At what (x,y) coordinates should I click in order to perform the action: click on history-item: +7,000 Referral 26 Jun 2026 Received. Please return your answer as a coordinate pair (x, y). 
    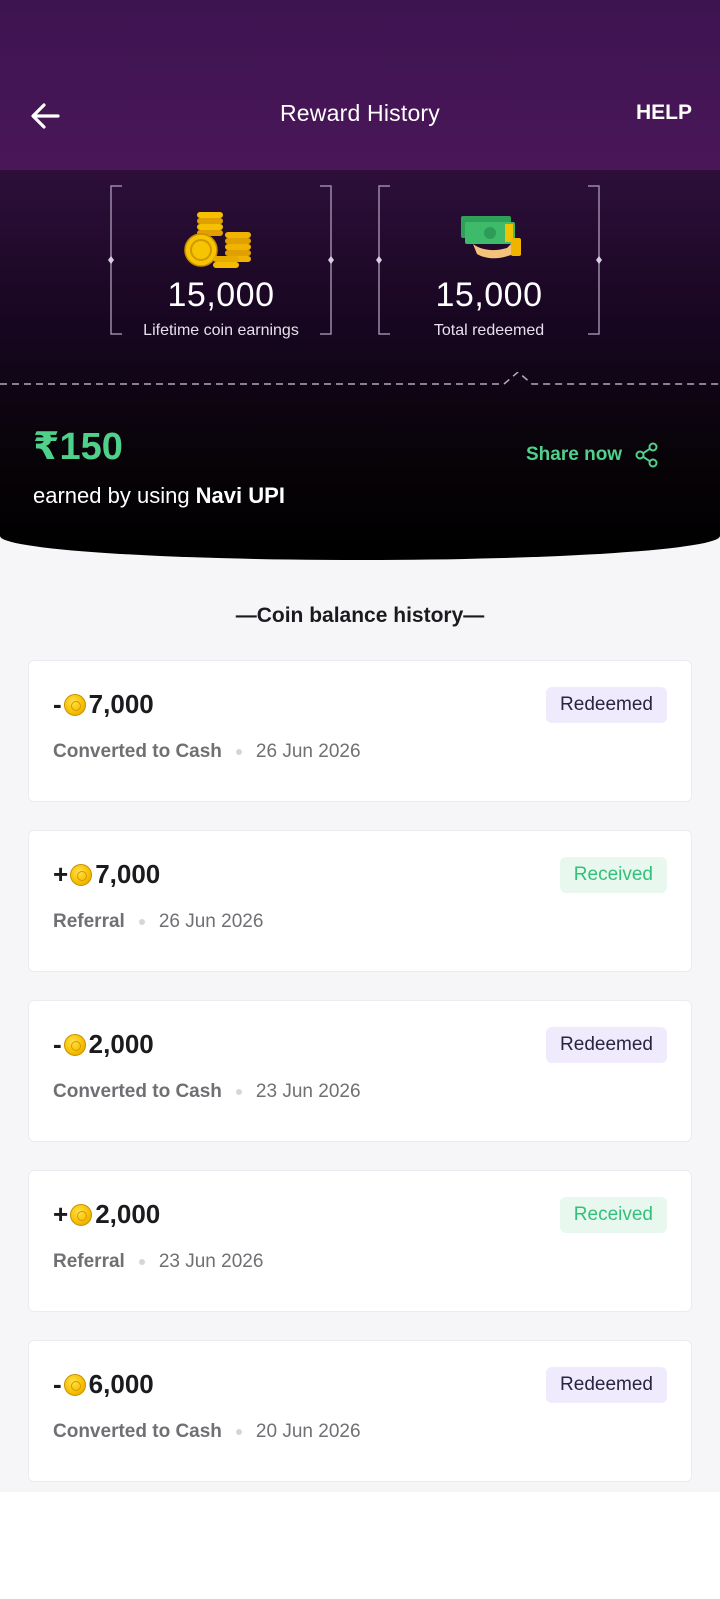
    Looking at the image, I should click on (360, 901).